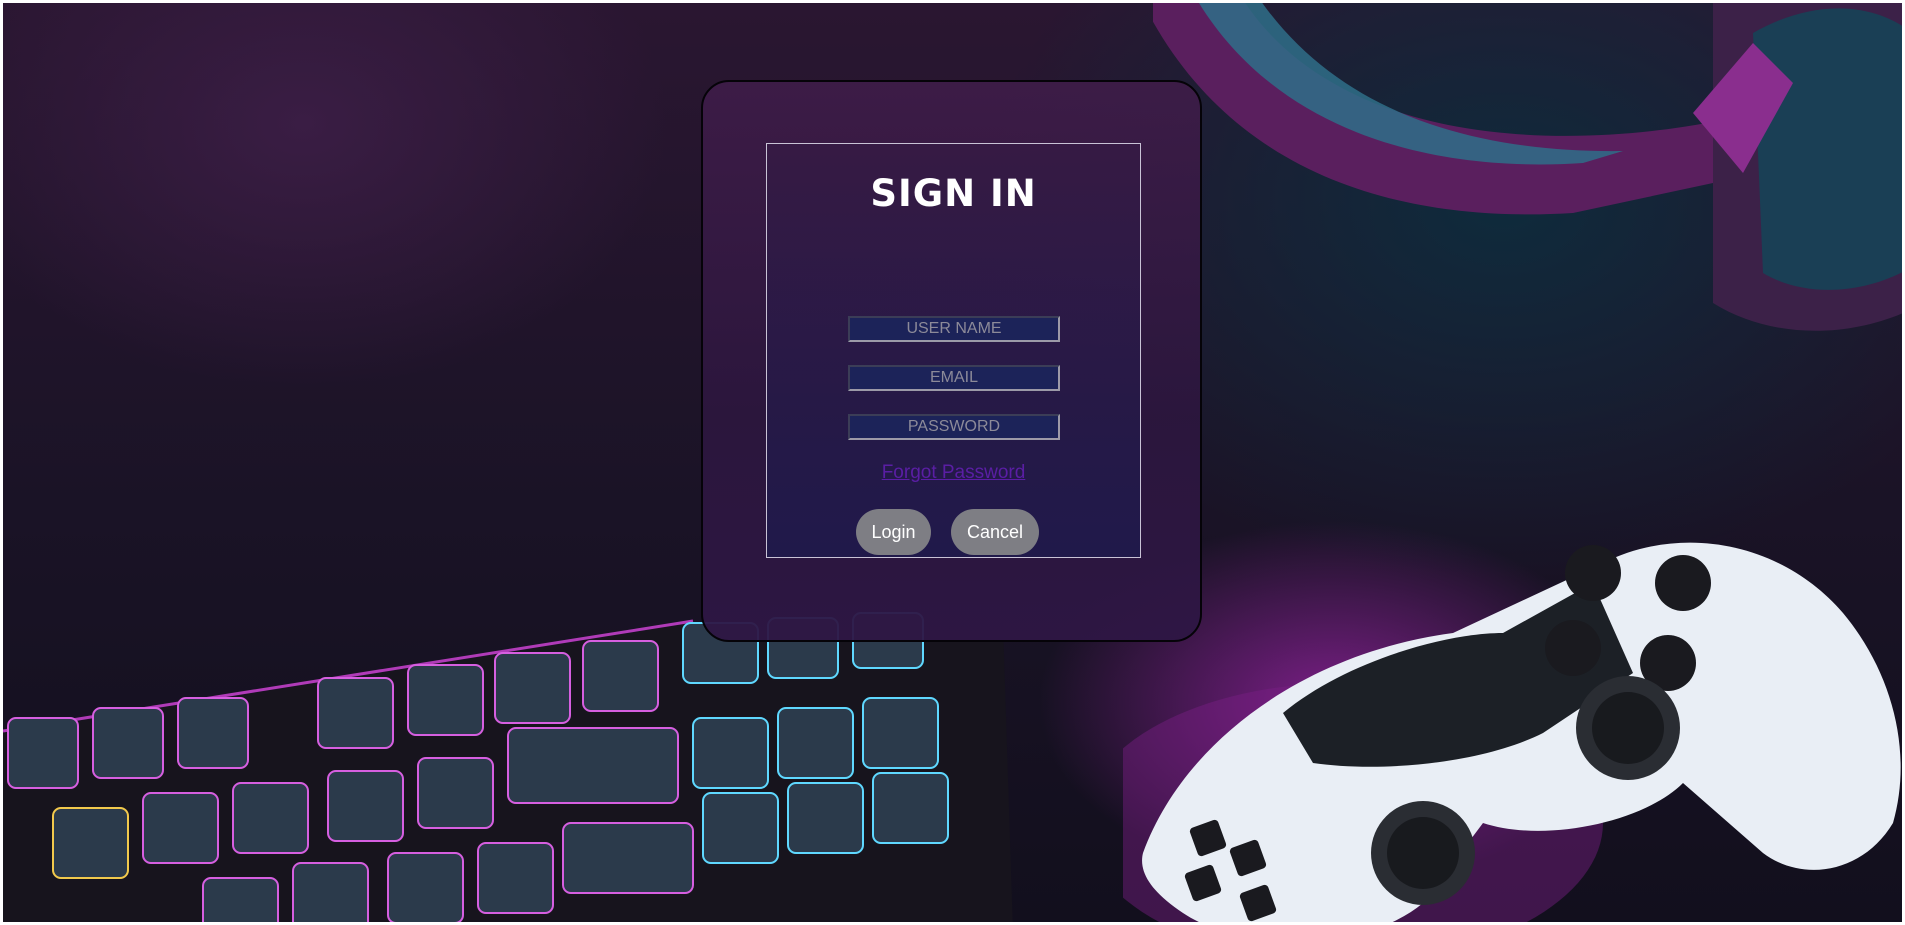  What do you see at coordinates (954, 378) in the screenshot?
I see `email-input` at bounding box center [954, 378].